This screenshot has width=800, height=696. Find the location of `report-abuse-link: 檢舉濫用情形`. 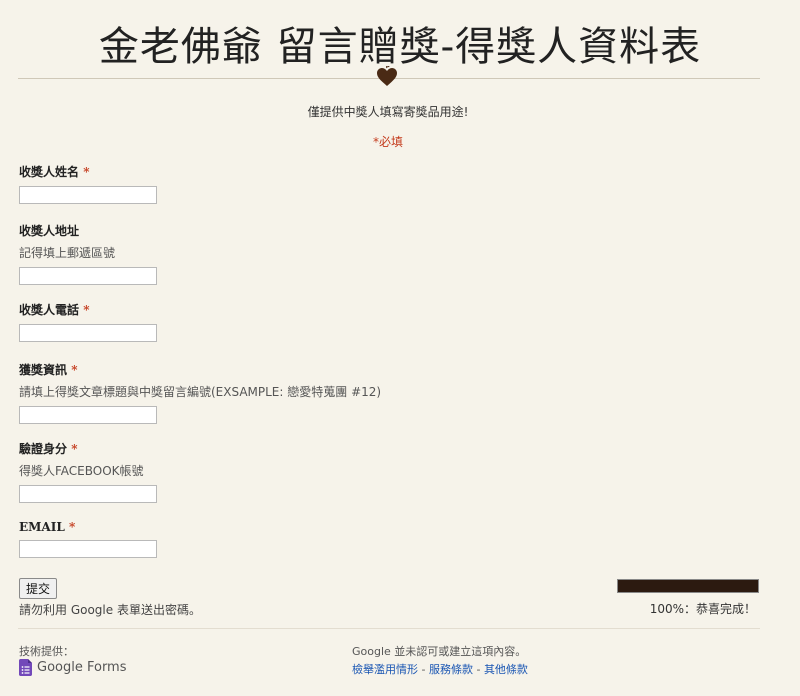

report-abuse-link: 檢舉濫用情形 is located at coordinates (385, 669).